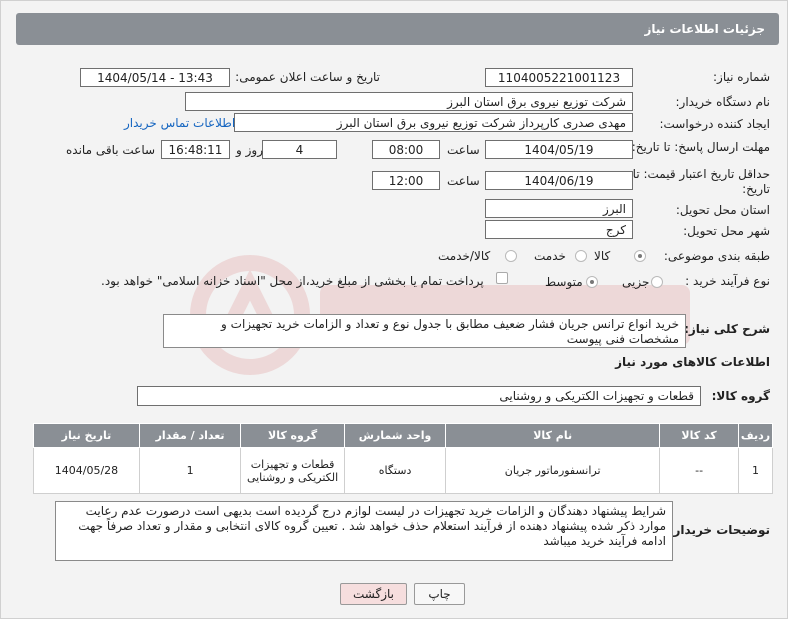 The height and width of the screenshot is (619, 788). What do you see at coordinates (581, 256) in the screenshot?
I see `category-service-radio` at bounding box center [581, 256].